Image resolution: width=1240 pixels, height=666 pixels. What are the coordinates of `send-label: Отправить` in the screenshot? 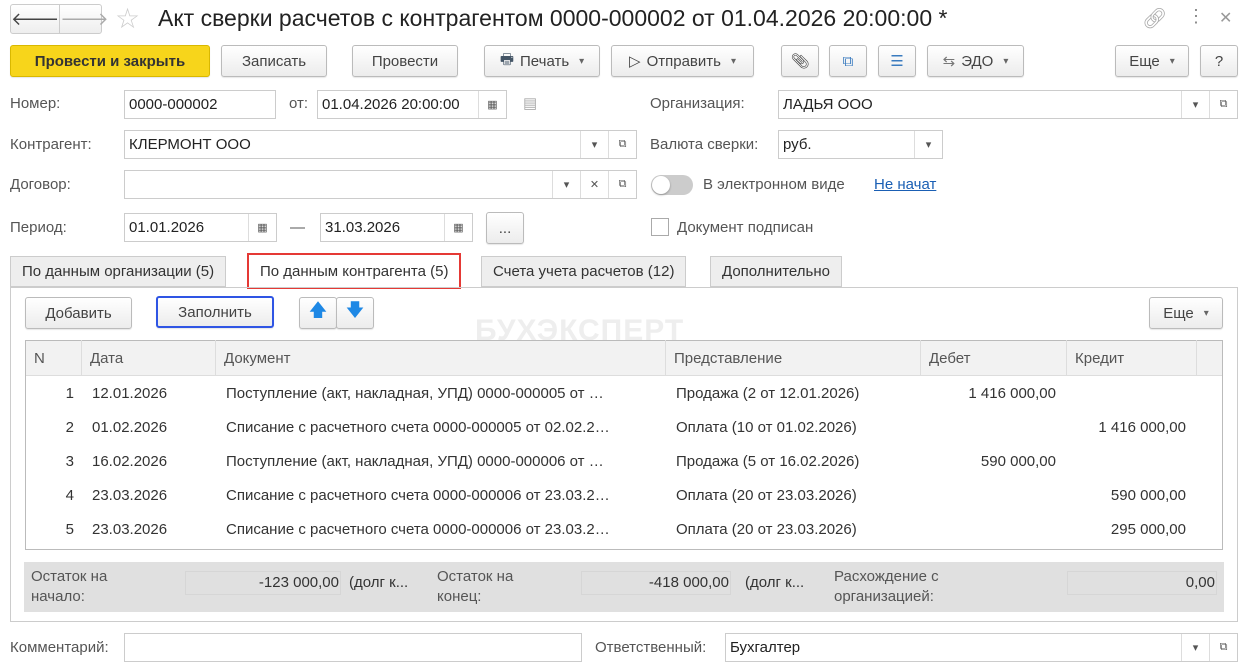 It's located at (683, 61).